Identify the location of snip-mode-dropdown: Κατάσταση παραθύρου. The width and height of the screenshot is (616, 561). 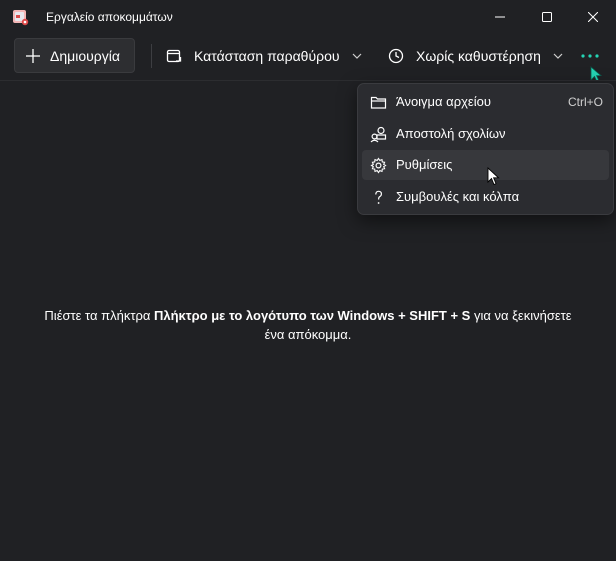
(264, 55).